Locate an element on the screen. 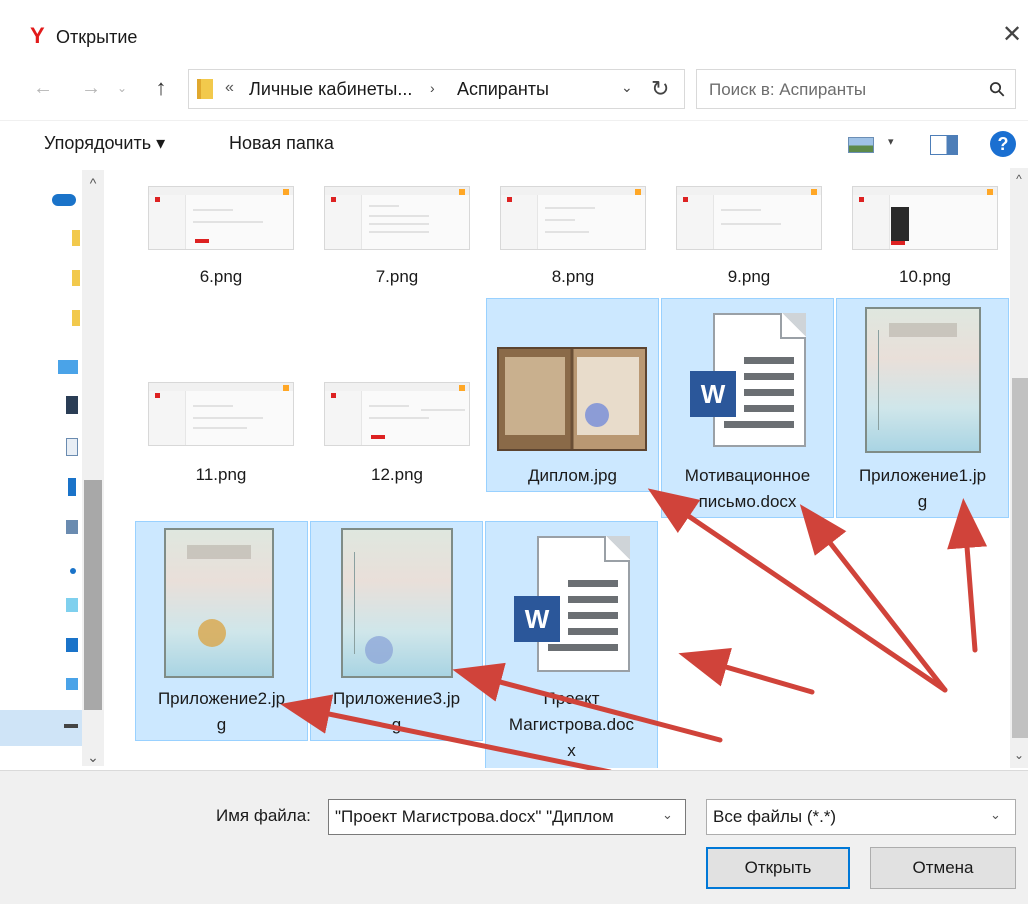  address-dropdown-icon: ⌄ is located at coordinates (627, 87).